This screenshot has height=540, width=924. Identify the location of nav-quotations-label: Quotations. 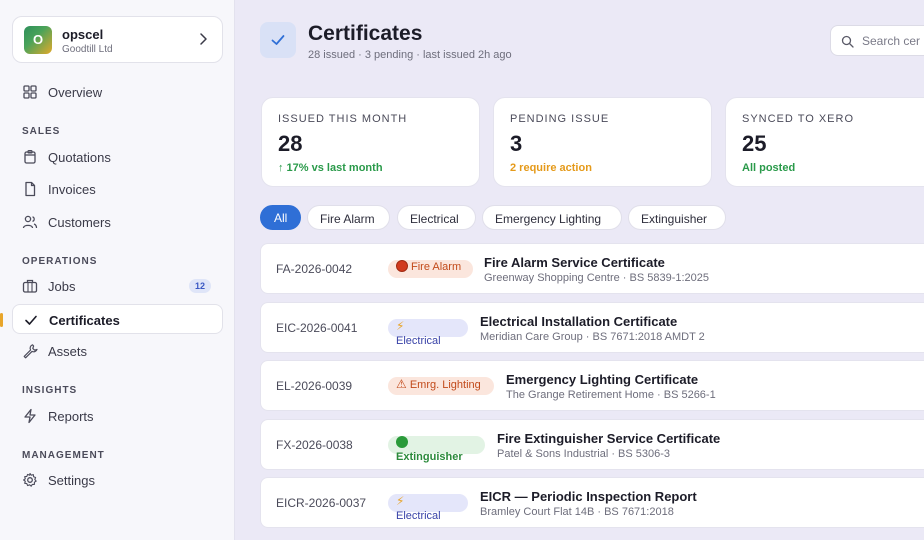
(79, 157).